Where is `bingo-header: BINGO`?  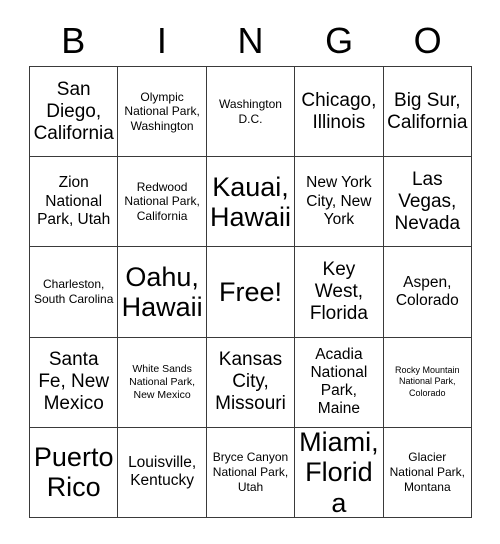 bingo-header: BINGO is located at coordinates (250, 41).